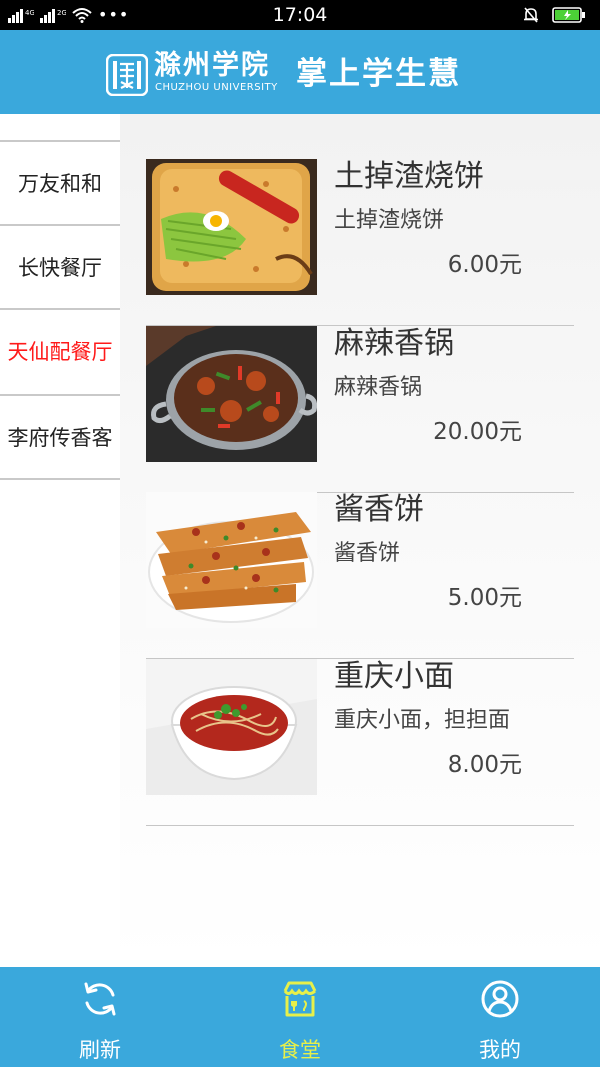 The width and height of the screenshot is (600, 1067). What do you see at coordinates (212, 65) in the screenshot?
I see `university-name: 滁州学院` at bounding box center [212, 65].